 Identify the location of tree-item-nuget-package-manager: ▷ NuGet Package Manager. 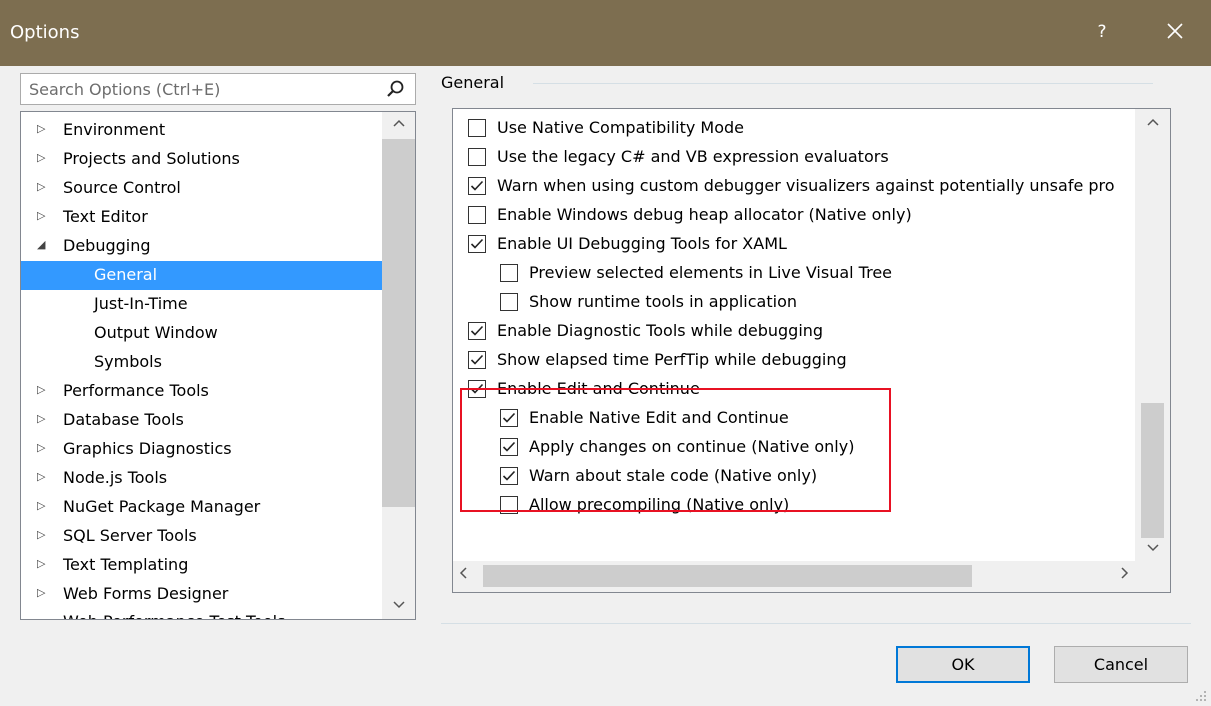
(201, 507).